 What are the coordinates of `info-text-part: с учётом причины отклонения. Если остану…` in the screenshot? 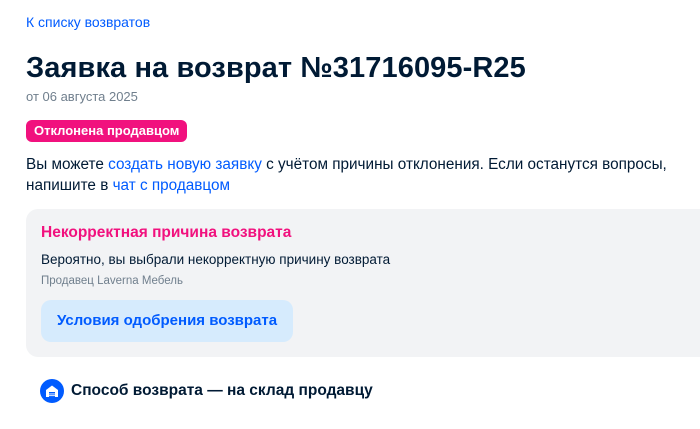 It's located at (464, 164).